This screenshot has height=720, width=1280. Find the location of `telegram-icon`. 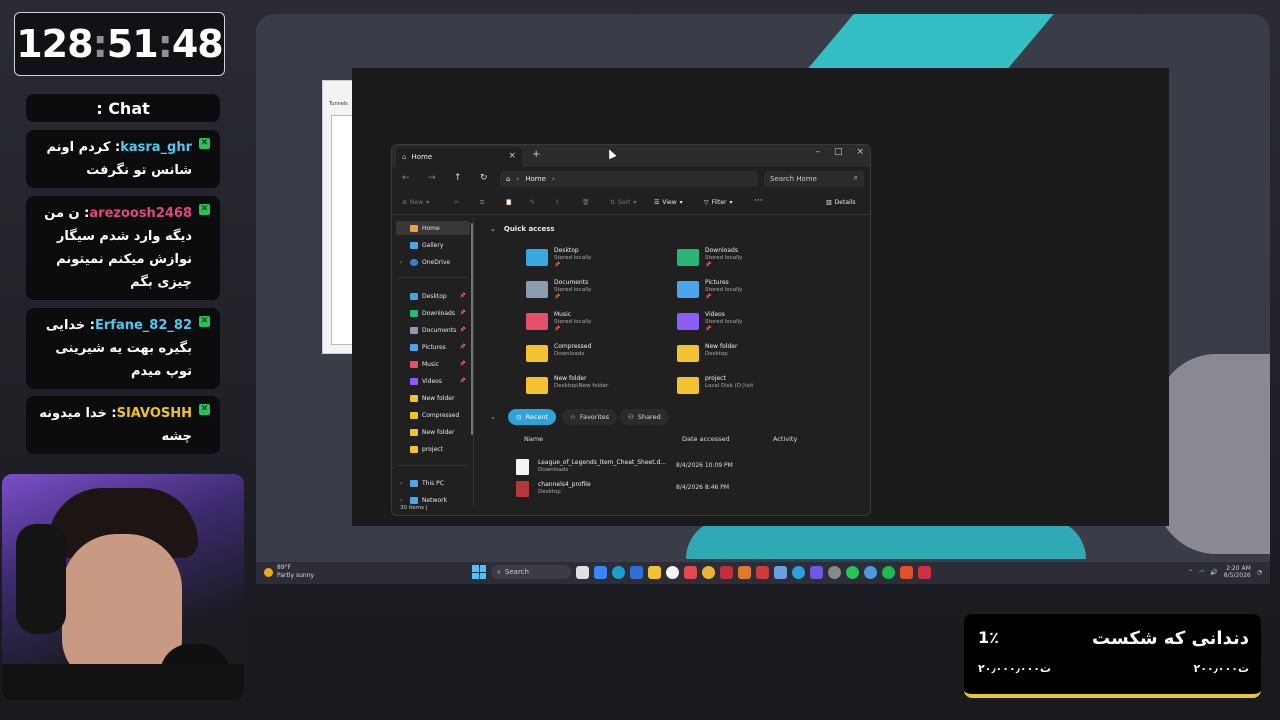

telegram-icon is located at coordinates (798, 572).